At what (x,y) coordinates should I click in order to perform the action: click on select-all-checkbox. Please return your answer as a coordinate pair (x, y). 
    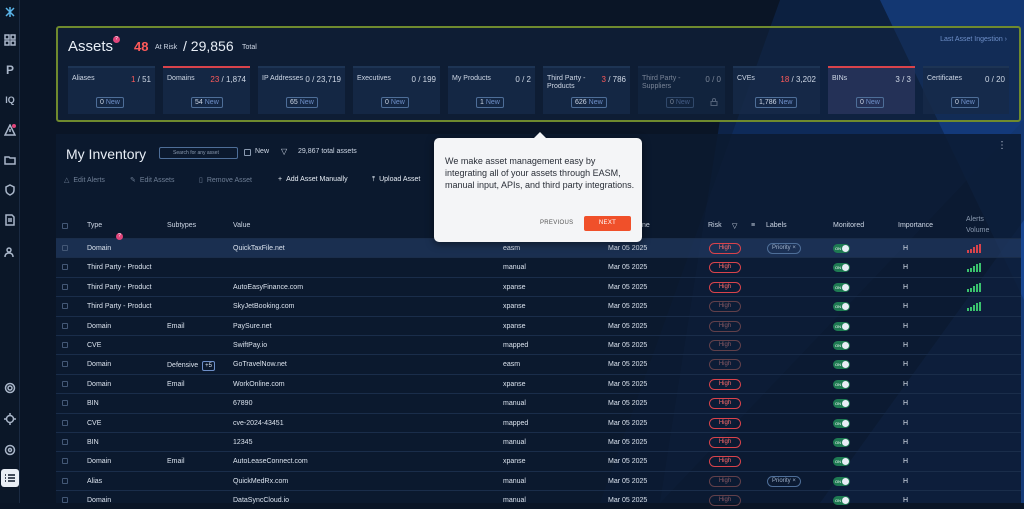
    Looking at the image, I should click on (65, 226).